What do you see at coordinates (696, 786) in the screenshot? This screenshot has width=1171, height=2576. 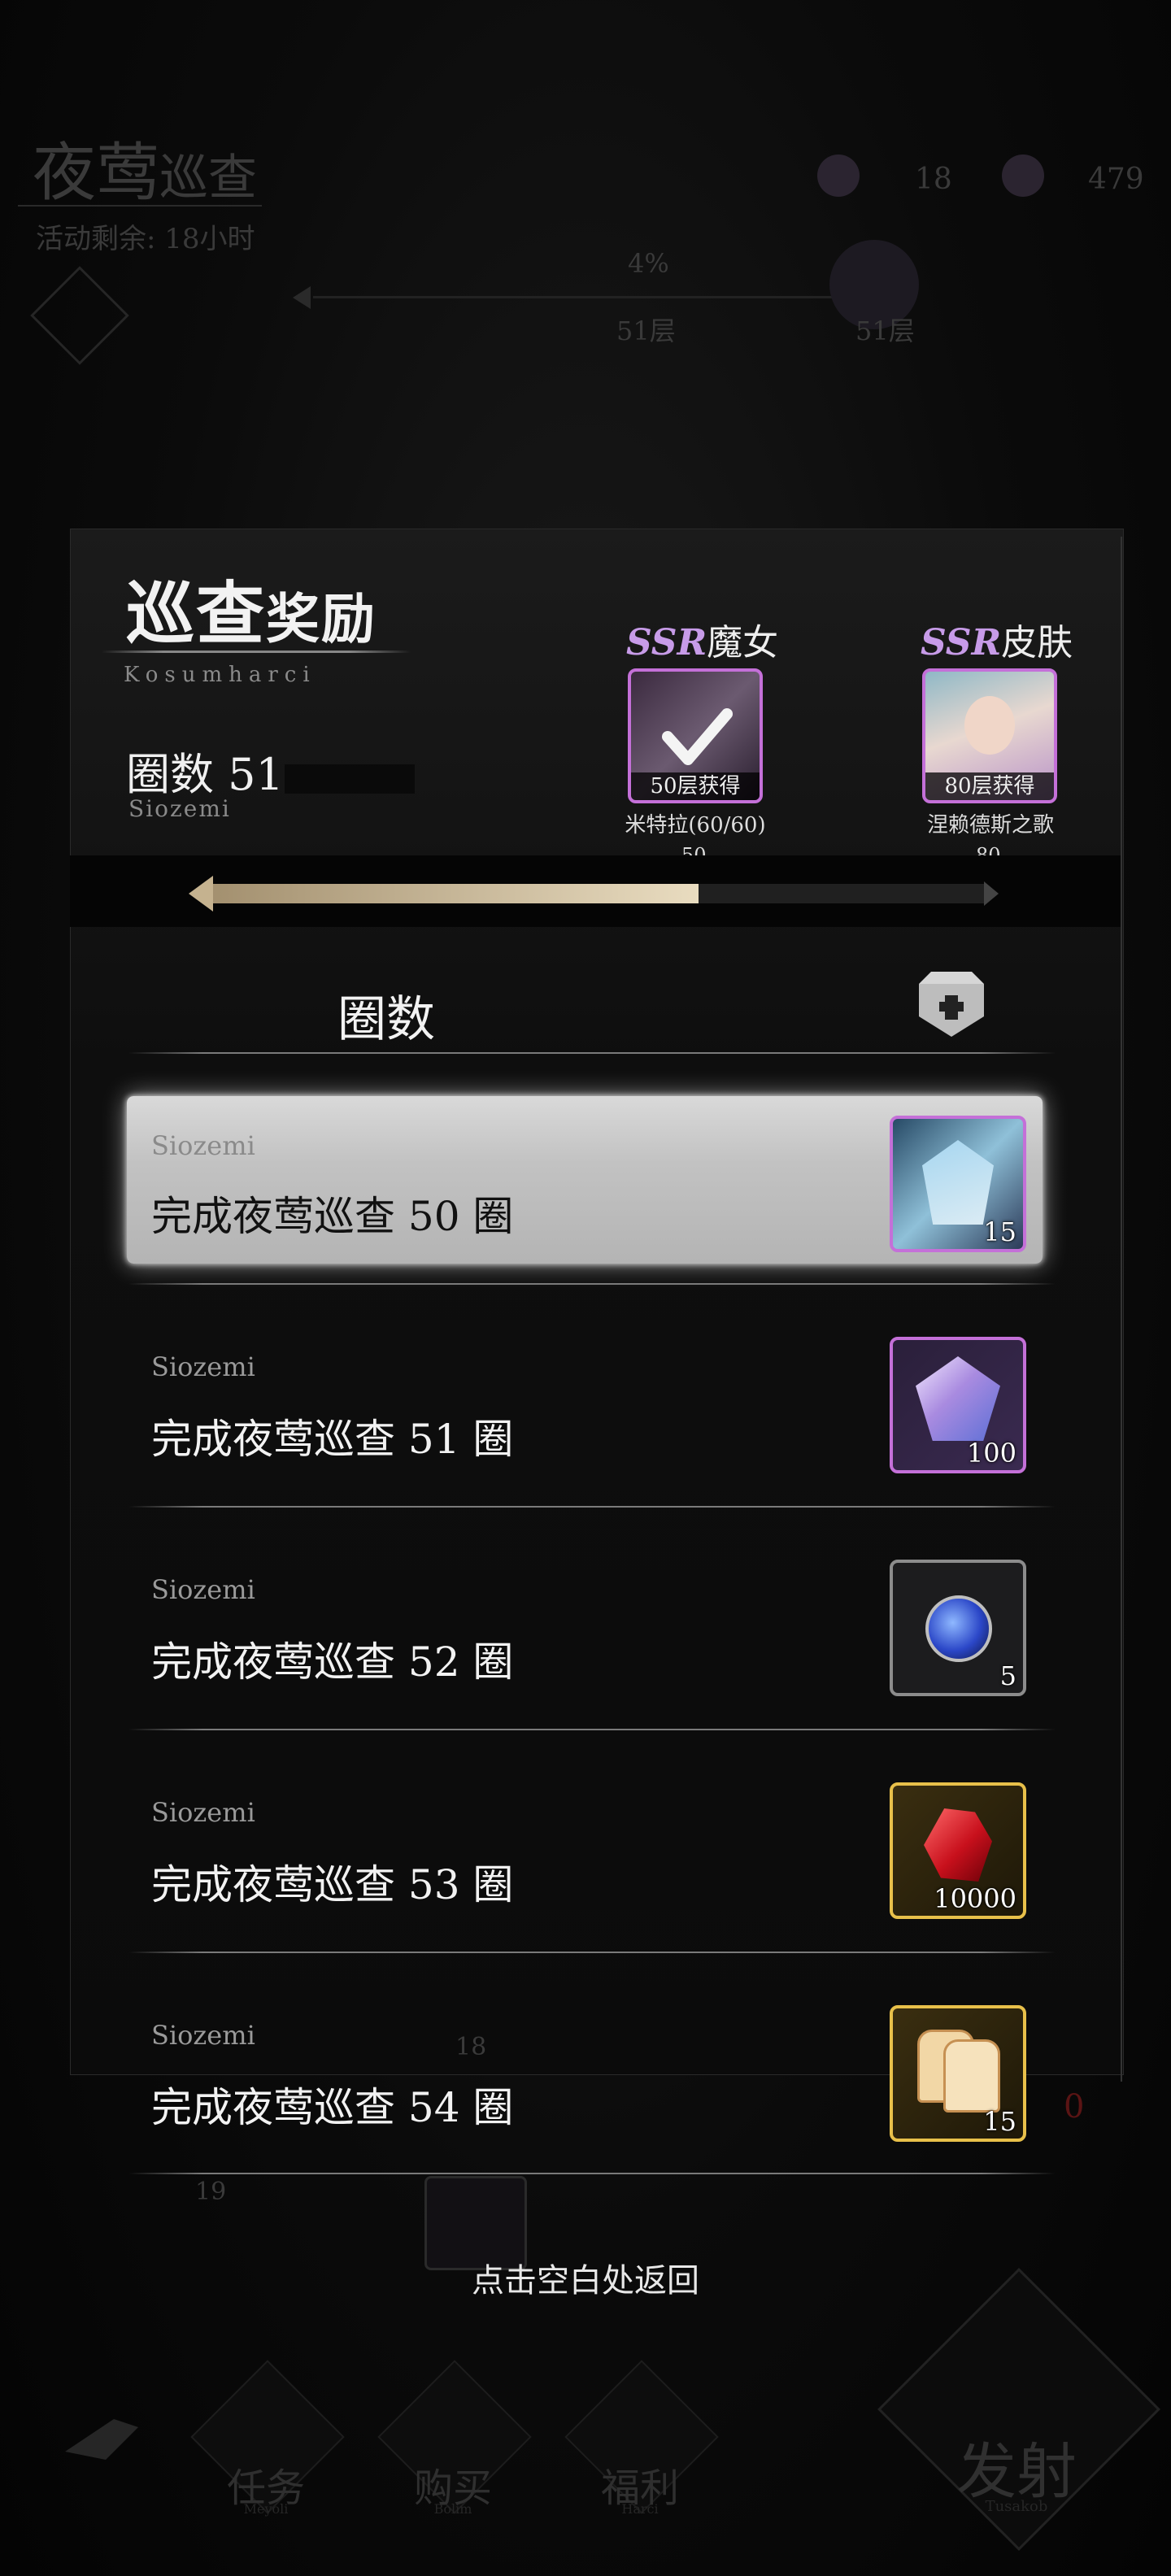 I see `milestone-1-badge: 50层获得` at bounding box center [696, 786].